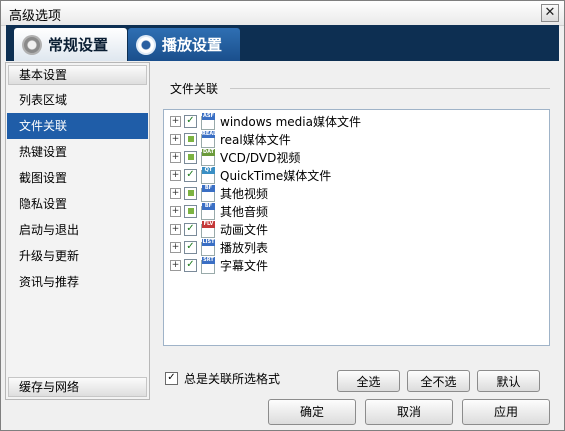  What do you see at coordinates (208, 224) in the screenshot?
I see `file-type-tag: FLV` at bounding box center [208, 224].